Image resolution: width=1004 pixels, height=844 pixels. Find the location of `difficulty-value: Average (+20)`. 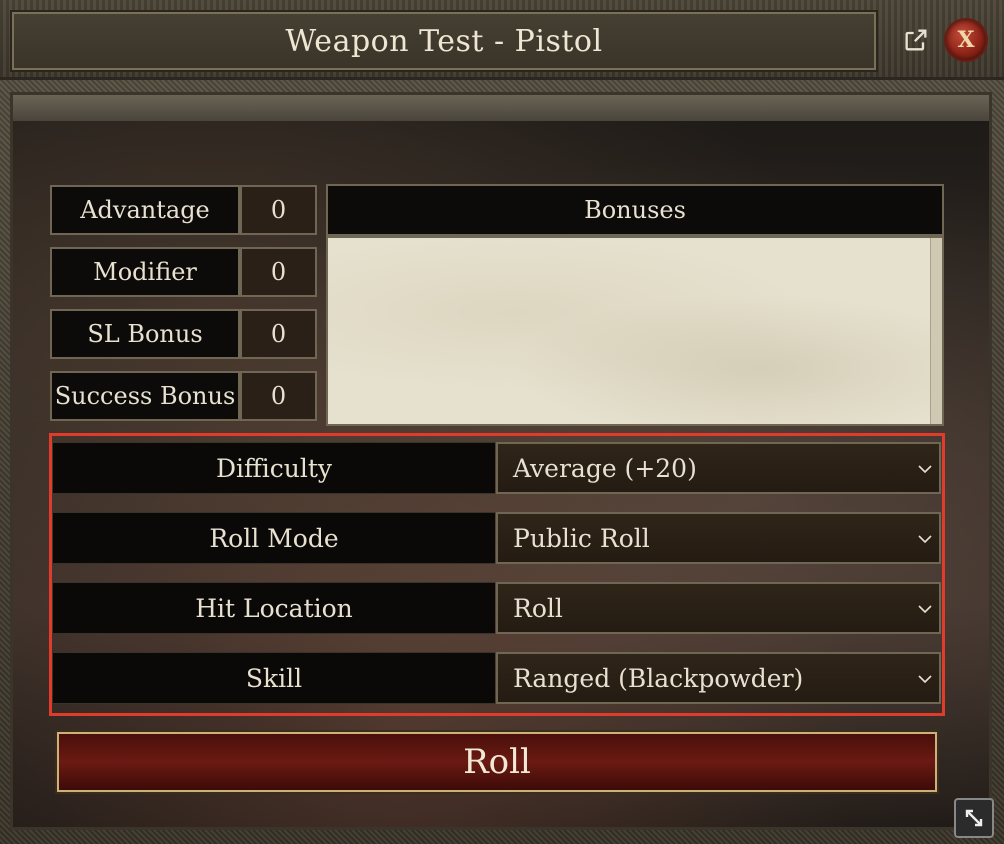

difficulty-value: Average (+20) is located at coordinates (605, 468).